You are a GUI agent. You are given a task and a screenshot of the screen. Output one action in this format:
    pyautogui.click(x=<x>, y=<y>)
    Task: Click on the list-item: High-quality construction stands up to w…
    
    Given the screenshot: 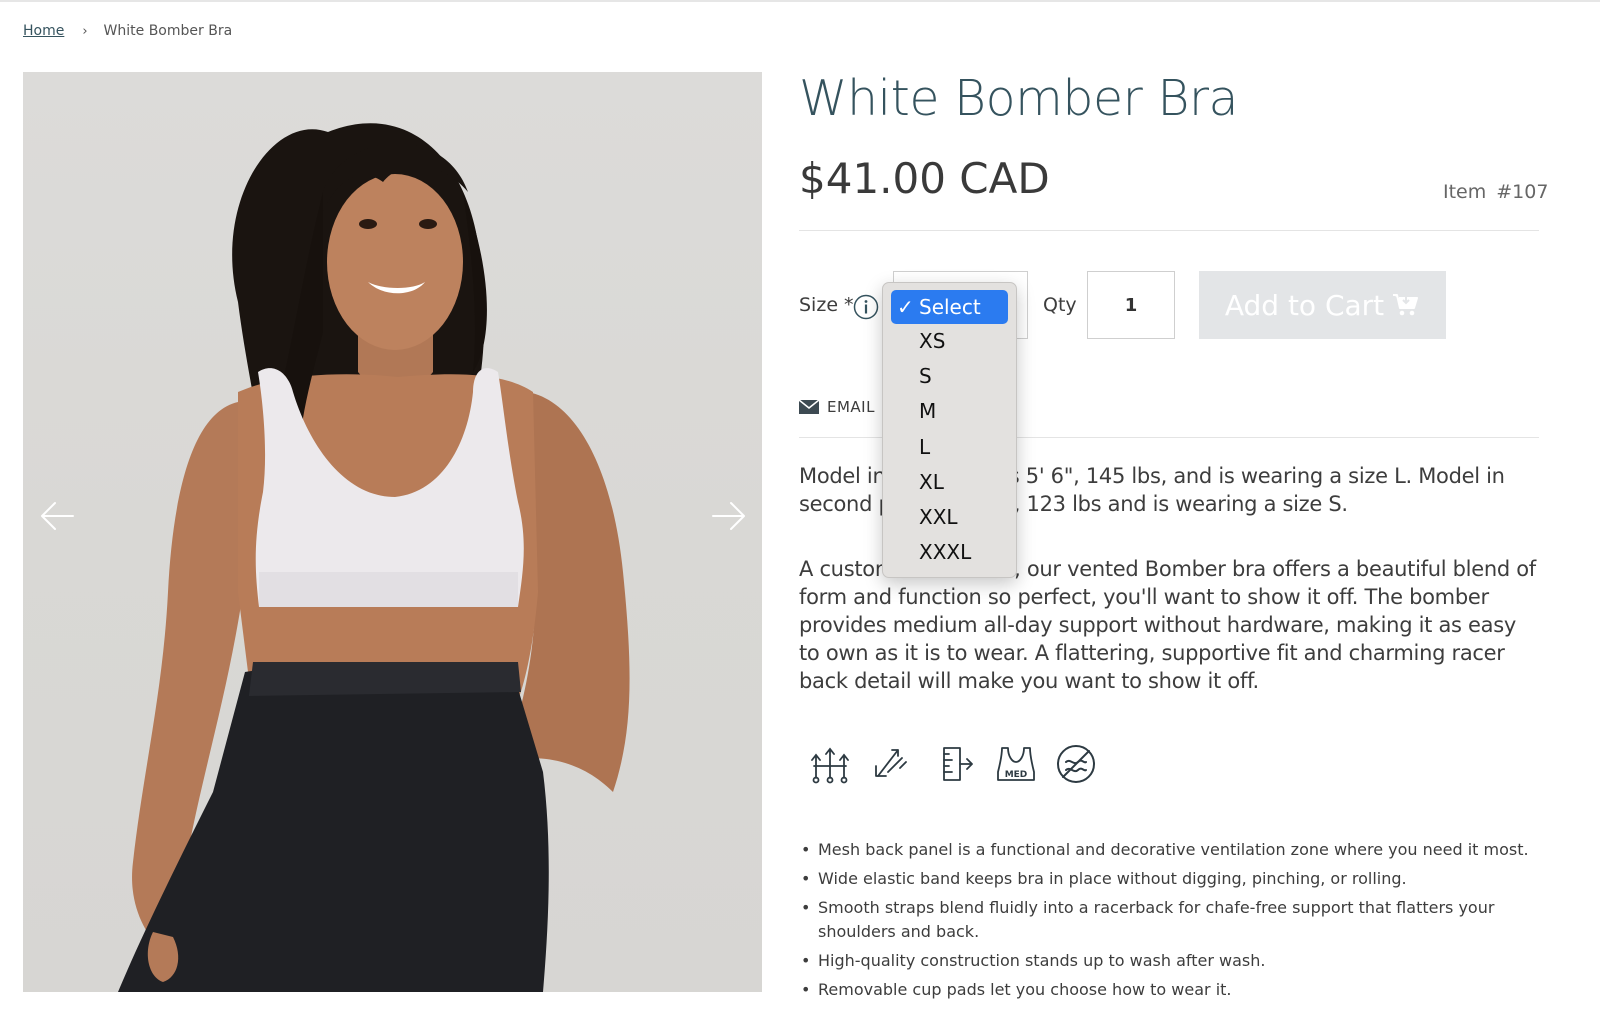 What is the action you would take?
    pyautogui.click(x=1169, y=961)
    